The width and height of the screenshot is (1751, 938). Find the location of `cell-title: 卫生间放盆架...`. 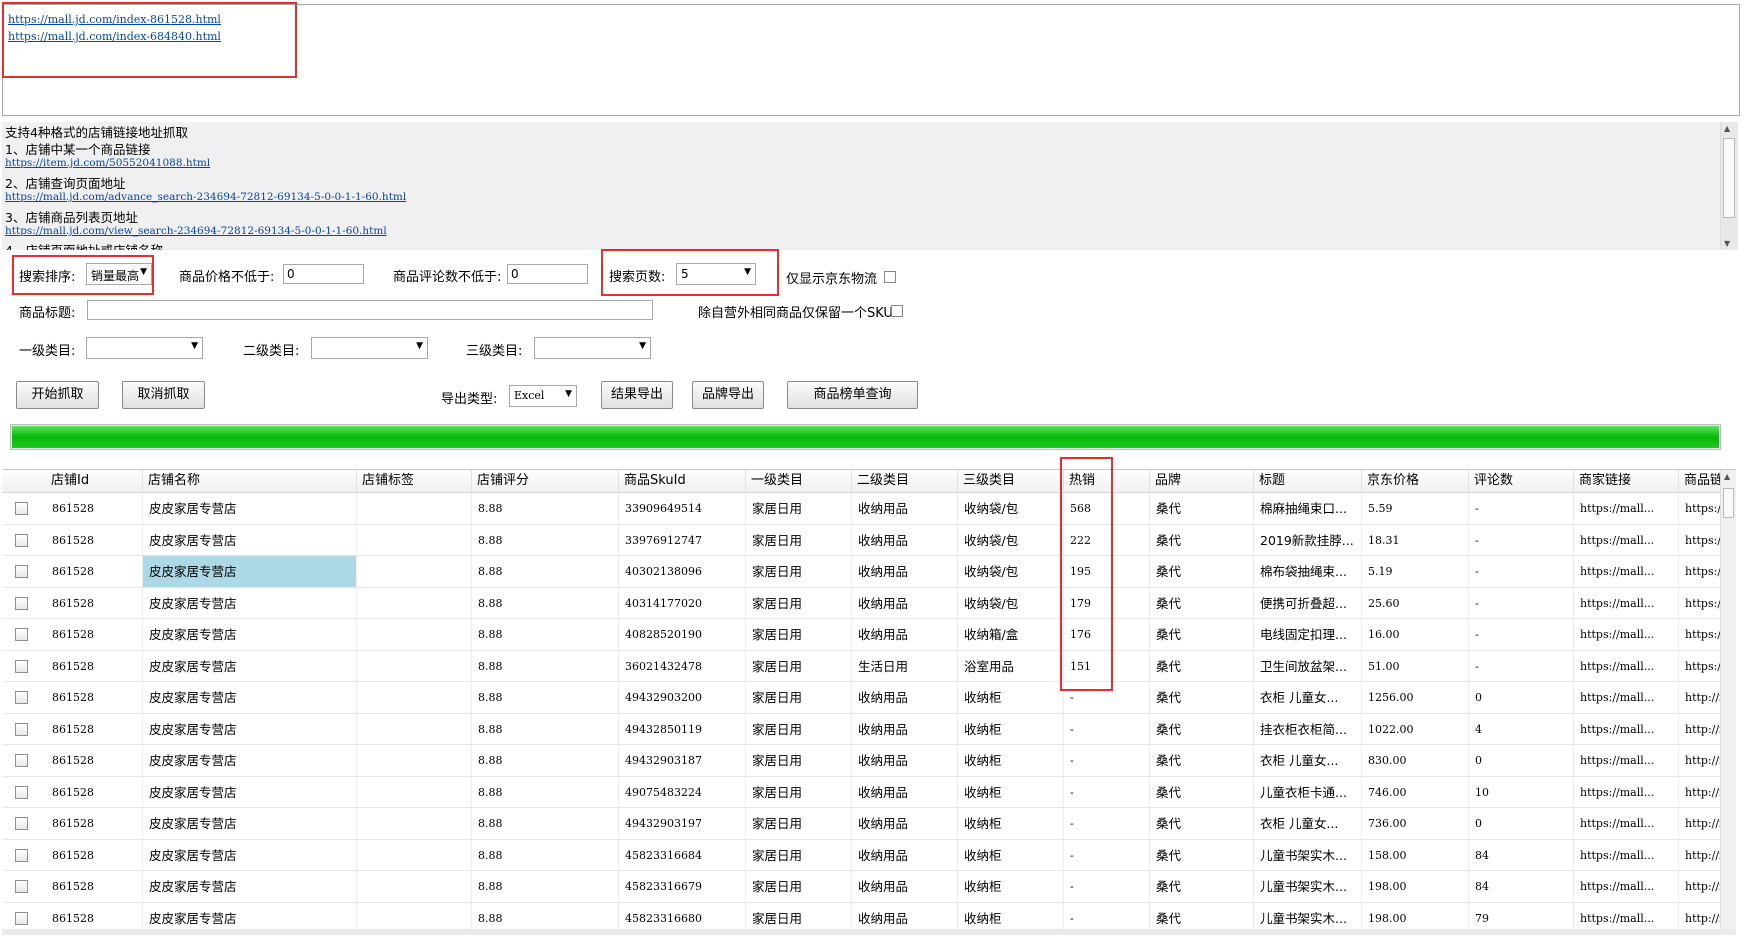

cell-title: 卫生间放盆架... is located at coordinates (1308, 666).